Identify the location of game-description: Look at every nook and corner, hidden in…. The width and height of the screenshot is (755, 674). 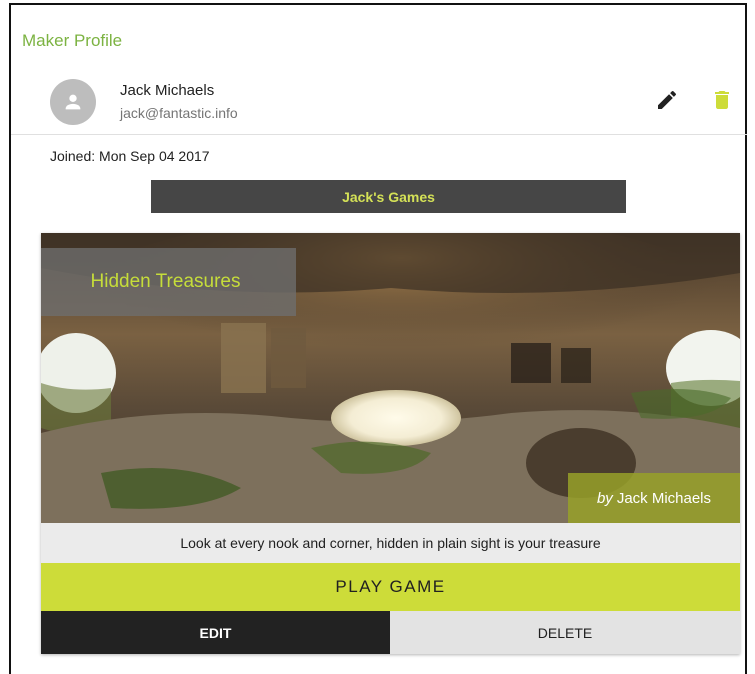
(390, 543).